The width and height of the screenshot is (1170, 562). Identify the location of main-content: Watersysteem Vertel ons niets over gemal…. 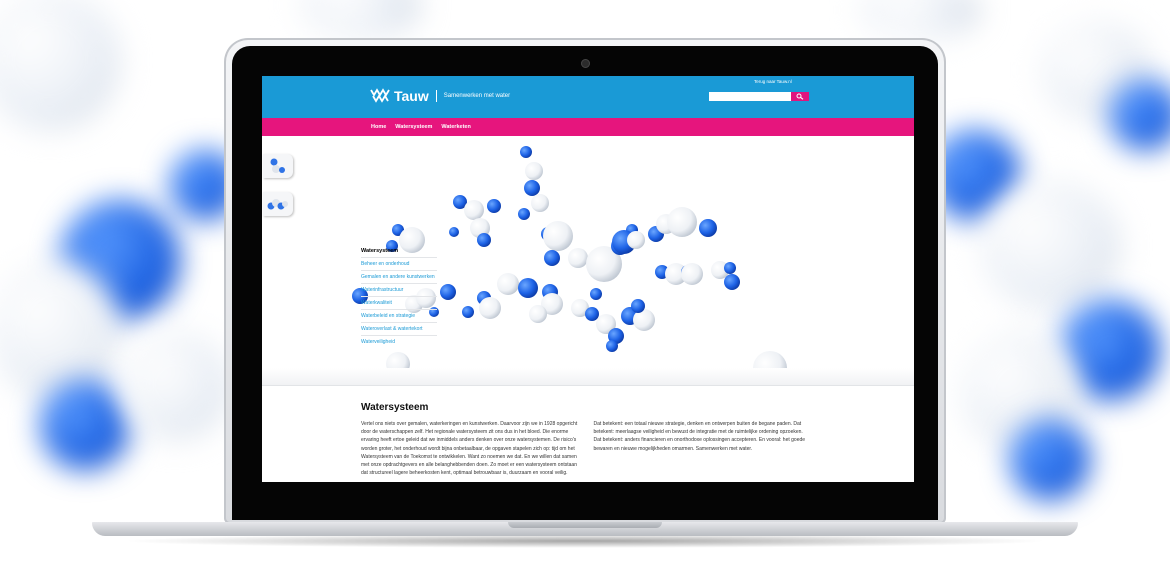
(586, 439).